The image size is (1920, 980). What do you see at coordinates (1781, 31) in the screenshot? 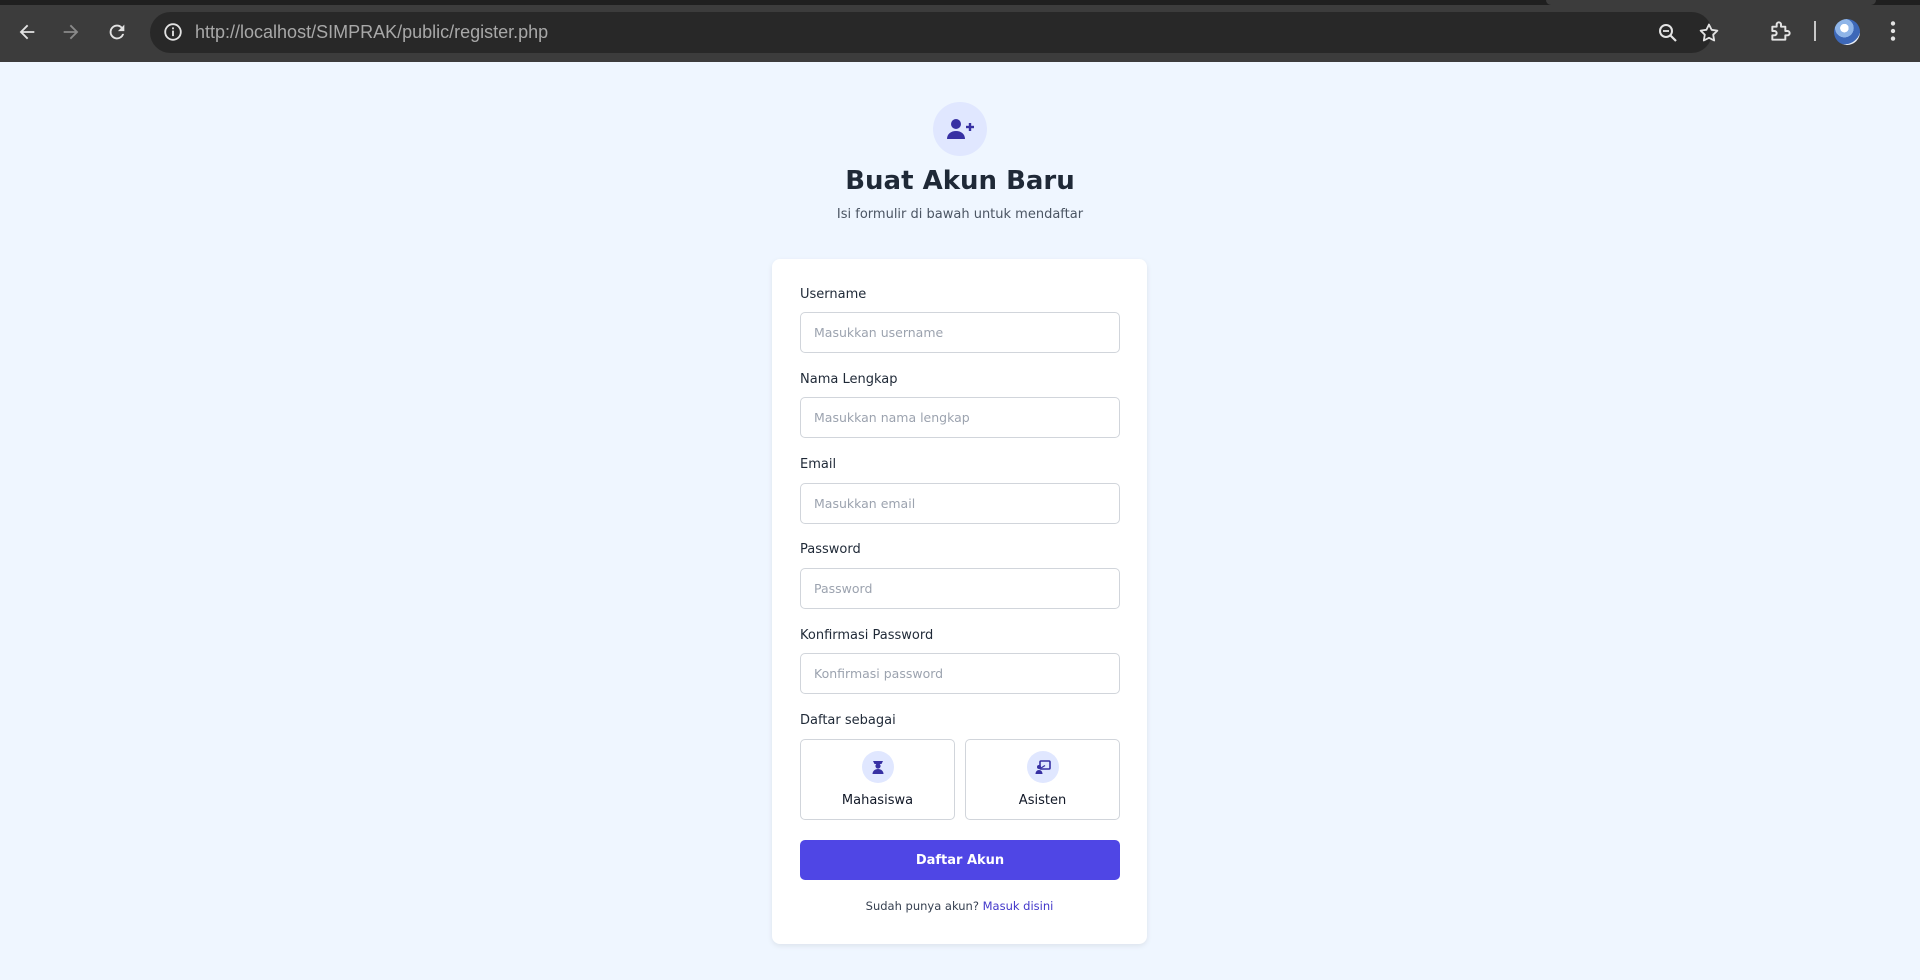
I see `extensions-icon` at bounding box center [1781, 31].